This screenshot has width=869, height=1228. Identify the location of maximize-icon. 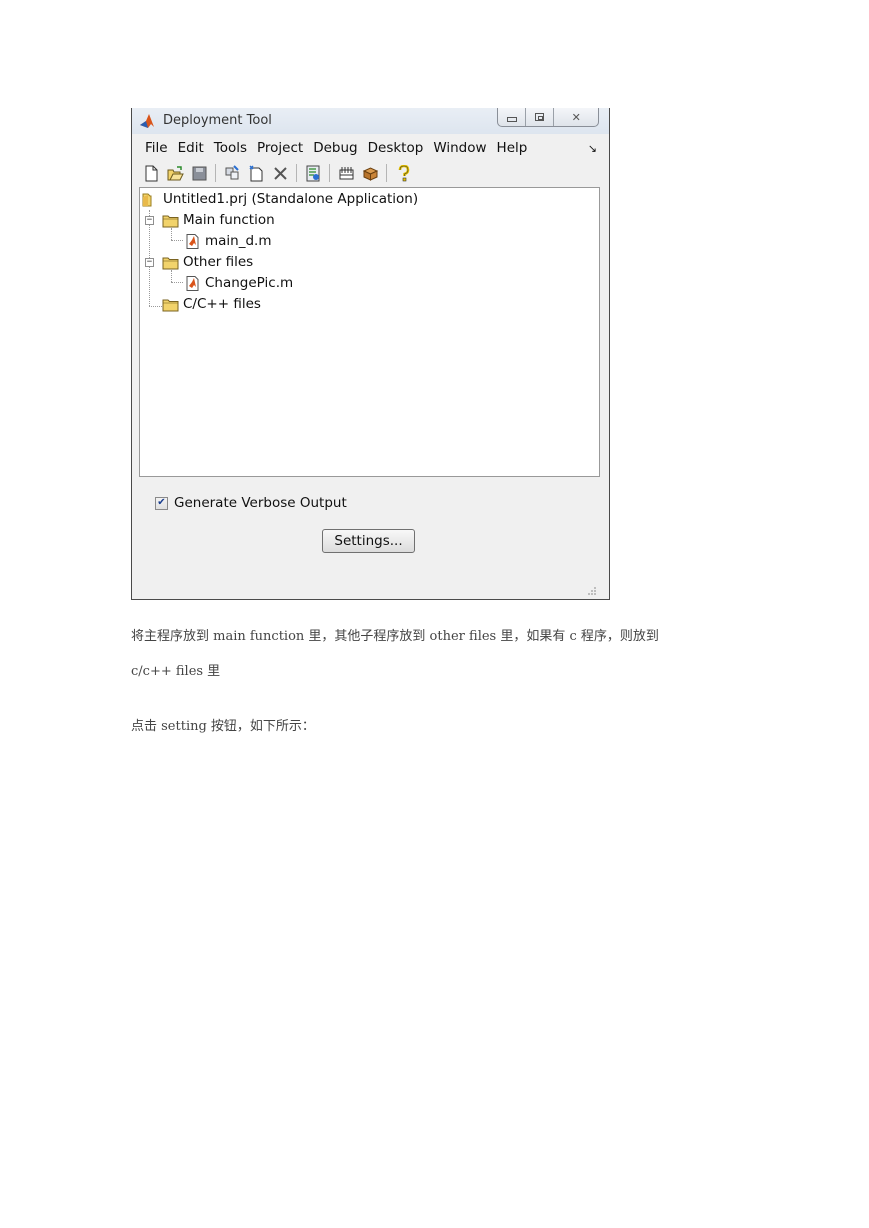
(540, 117).